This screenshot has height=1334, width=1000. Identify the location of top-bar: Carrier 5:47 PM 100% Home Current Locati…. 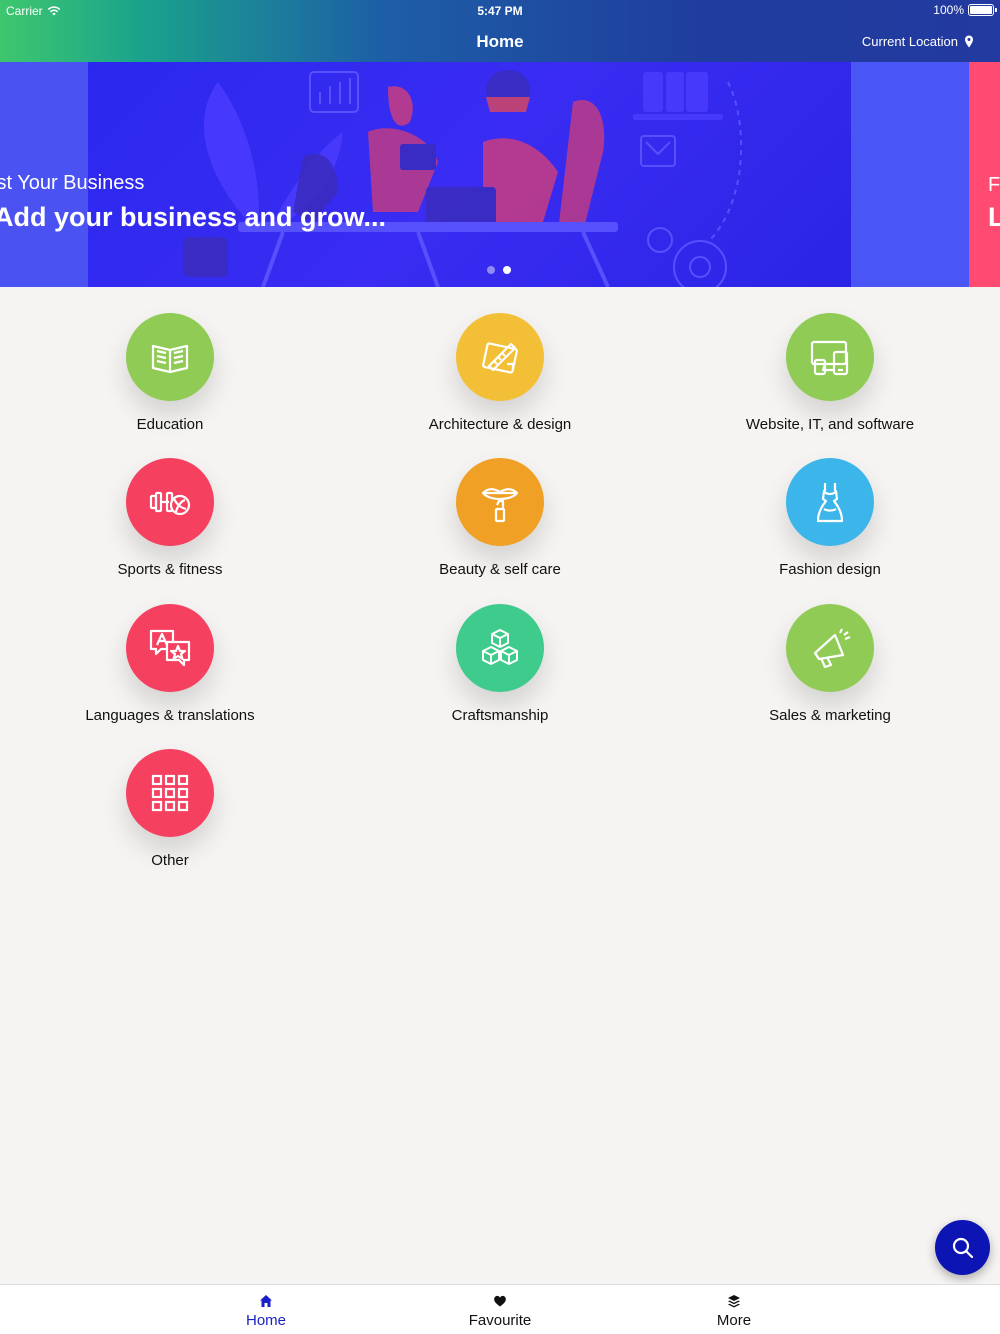
(500, 31).